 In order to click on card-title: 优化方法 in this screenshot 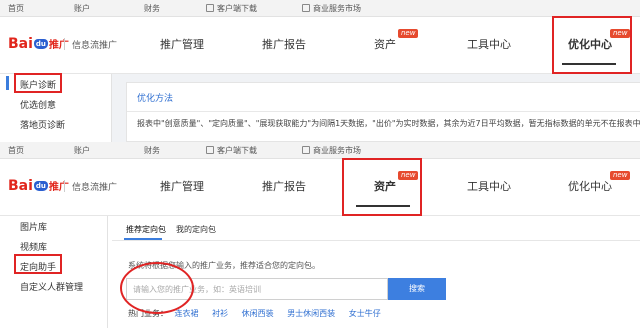, I will do `click(155, 99)`.